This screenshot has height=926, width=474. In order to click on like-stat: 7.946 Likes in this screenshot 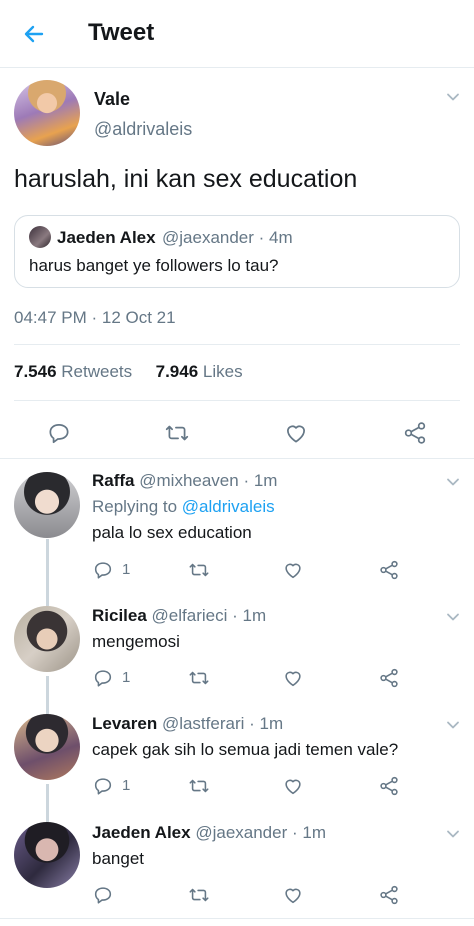, I will do `click(199, 371)`.